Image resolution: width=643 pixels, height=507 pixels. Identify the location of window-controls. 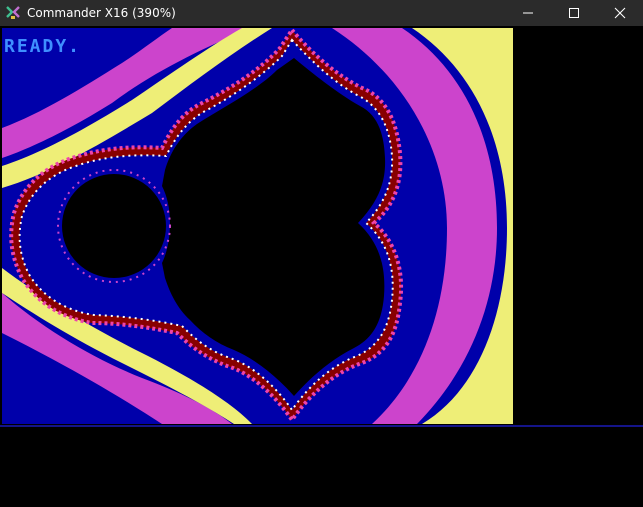
(574, 13).